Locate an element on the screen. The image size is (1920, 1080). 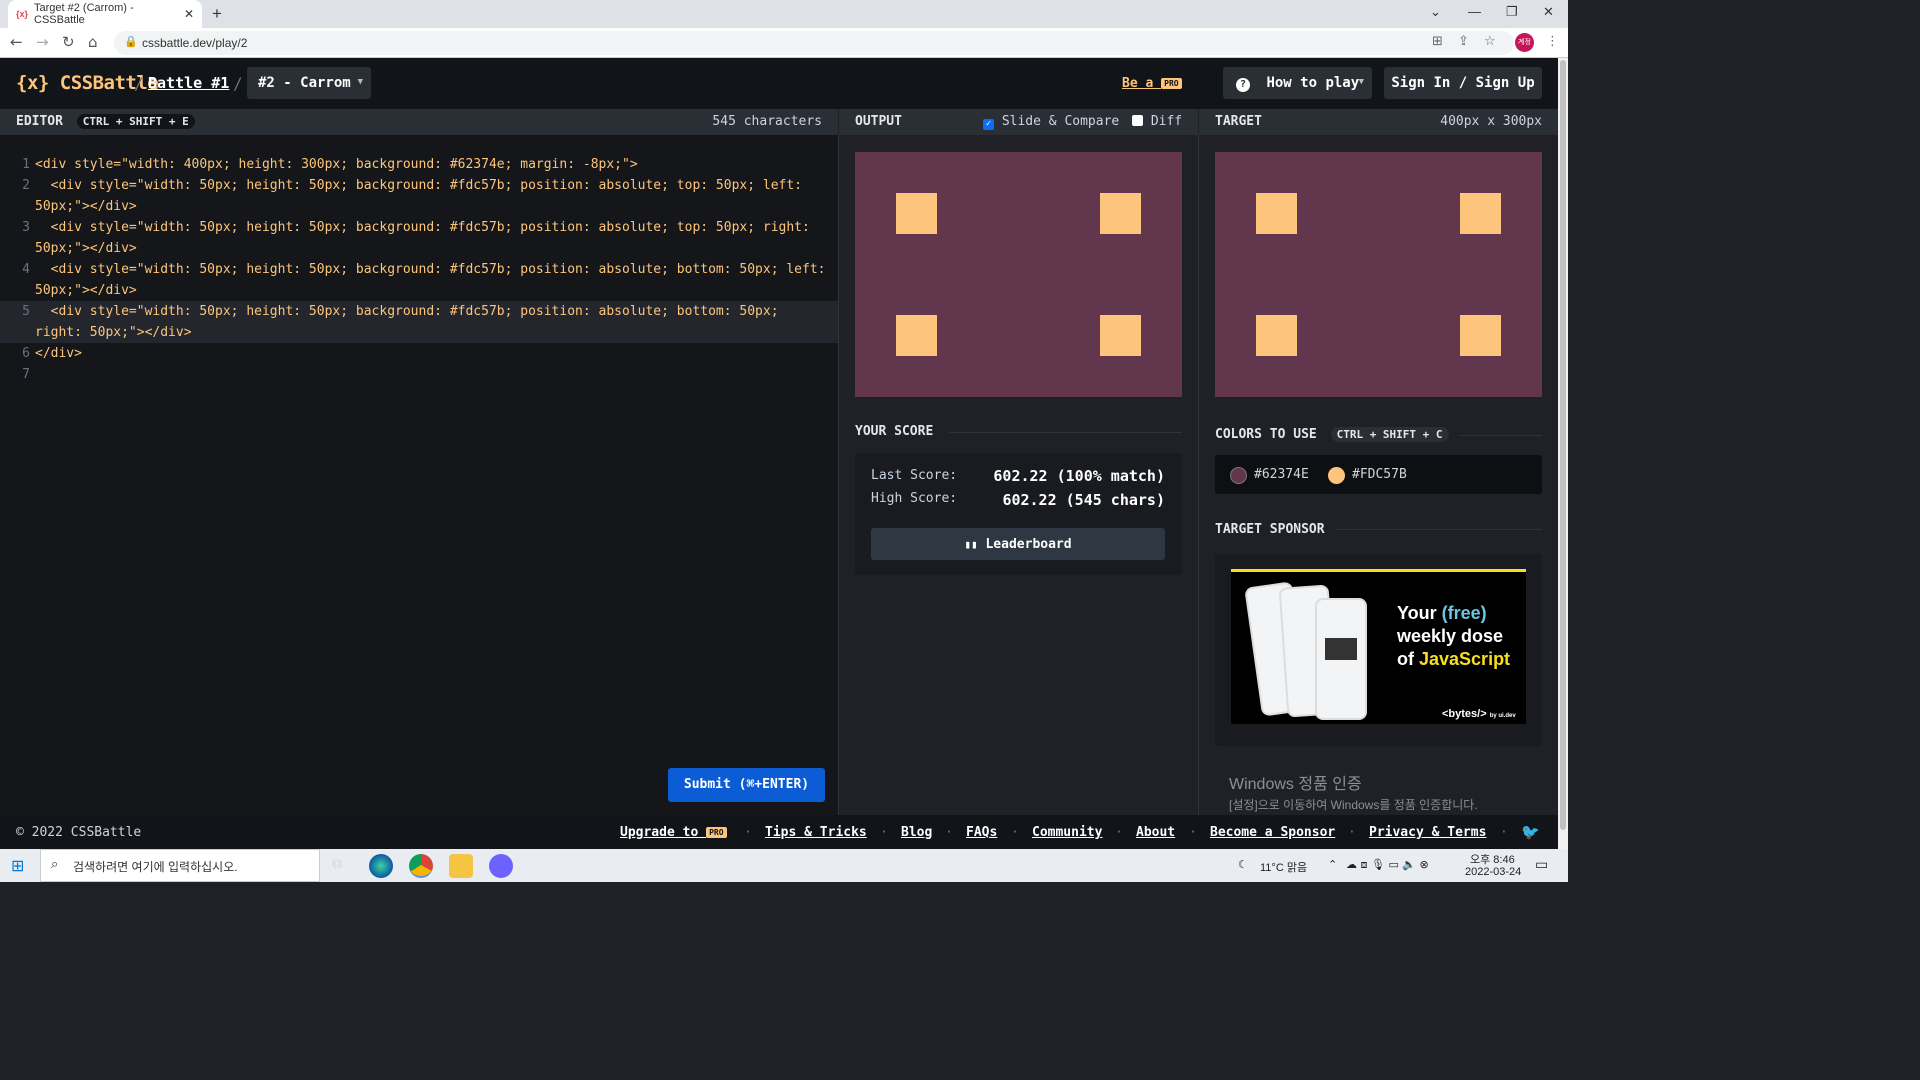
task-view-icon: ⧉ is located at coordinates (337, 864).